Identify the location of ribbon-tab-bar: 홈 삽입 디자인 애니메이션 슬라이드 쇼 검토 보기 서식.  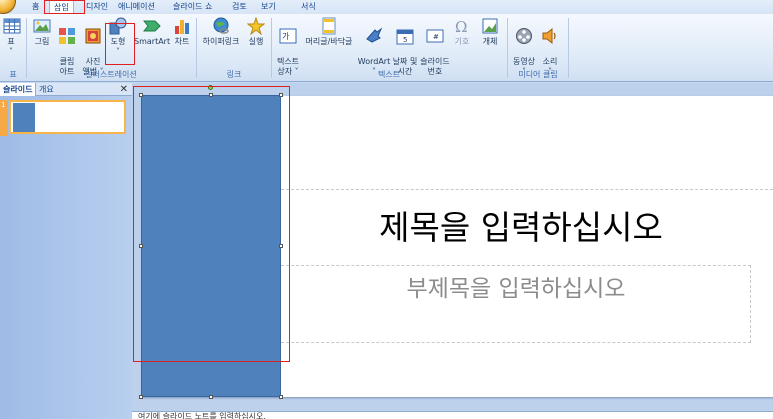
(386, 7).